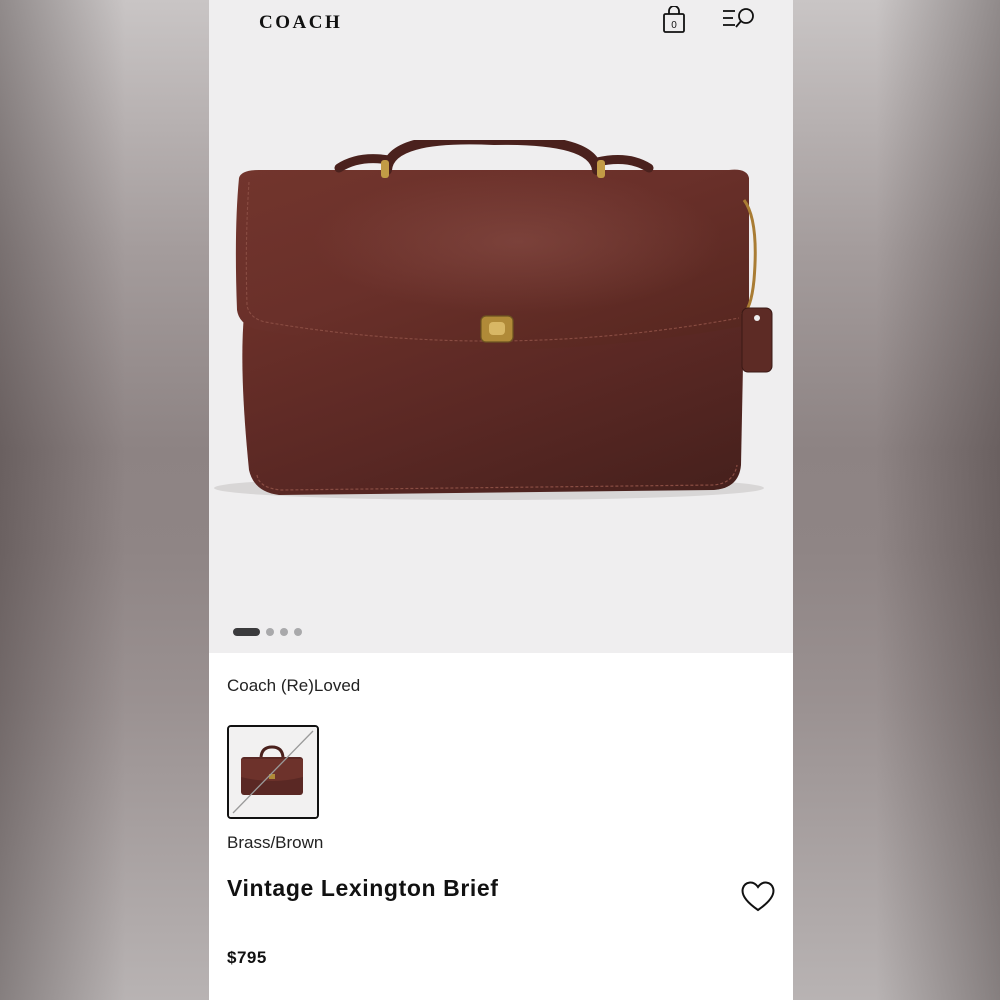 This screenshot has width=1000, height=1000. Describe the element at coordinates (275, 842) in the screenshot. I see `selected-color-name: Brass/Brown` at that location.